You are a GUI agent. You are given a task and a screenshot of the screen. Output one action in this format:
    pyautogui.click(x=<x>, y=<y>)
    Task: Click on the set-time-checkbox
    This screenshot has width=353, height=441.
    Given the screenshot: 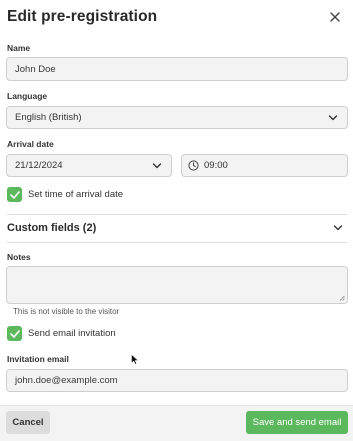 What is the action you would take?
    pyautogui.click(x=14, y=194)
    